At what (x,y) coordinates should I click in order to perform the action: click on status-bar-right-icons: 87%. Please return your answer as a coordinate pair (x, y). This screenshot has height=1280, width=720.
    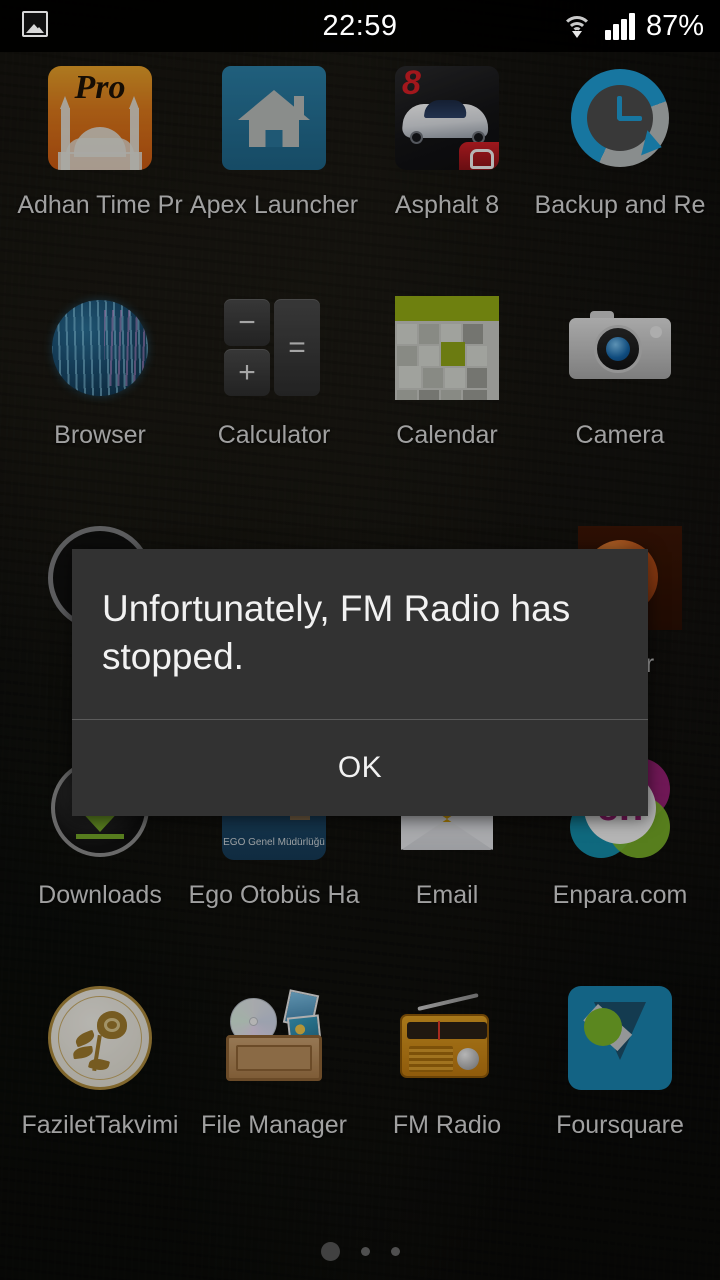
    Looking at the image, I should click on (632, 26).